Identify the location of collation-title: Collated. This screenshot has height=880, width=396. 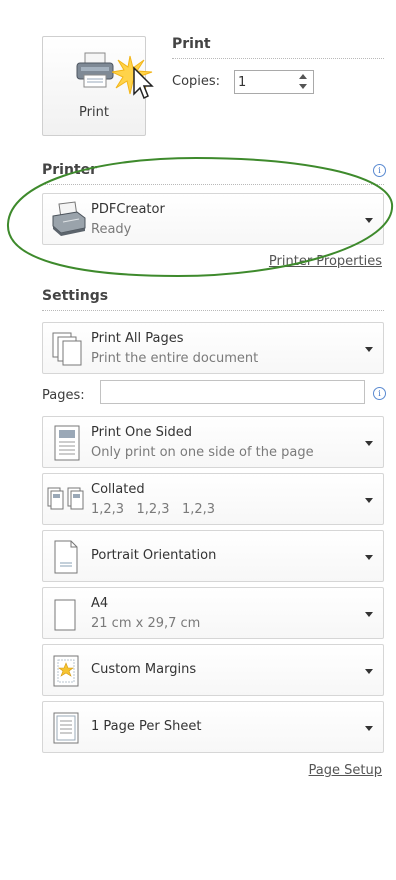
(118, 489).